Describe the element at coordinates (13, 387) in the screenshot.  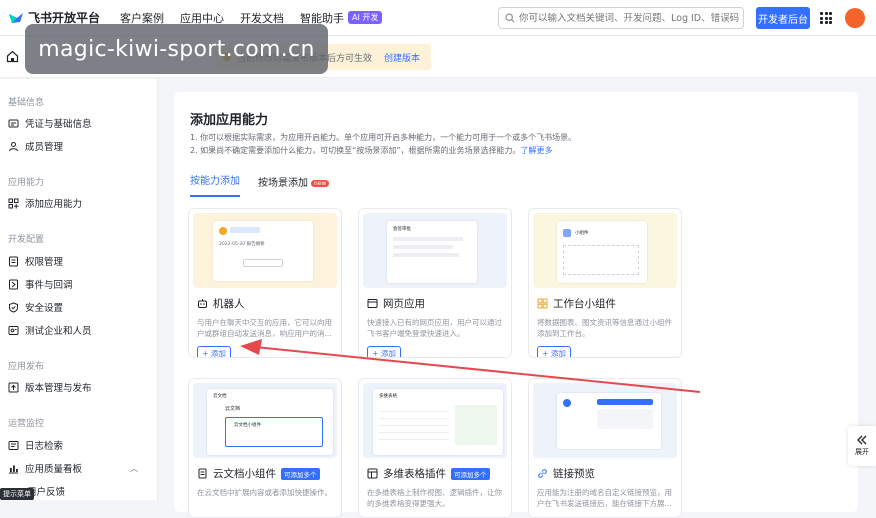
I see `release-icon` at that location.